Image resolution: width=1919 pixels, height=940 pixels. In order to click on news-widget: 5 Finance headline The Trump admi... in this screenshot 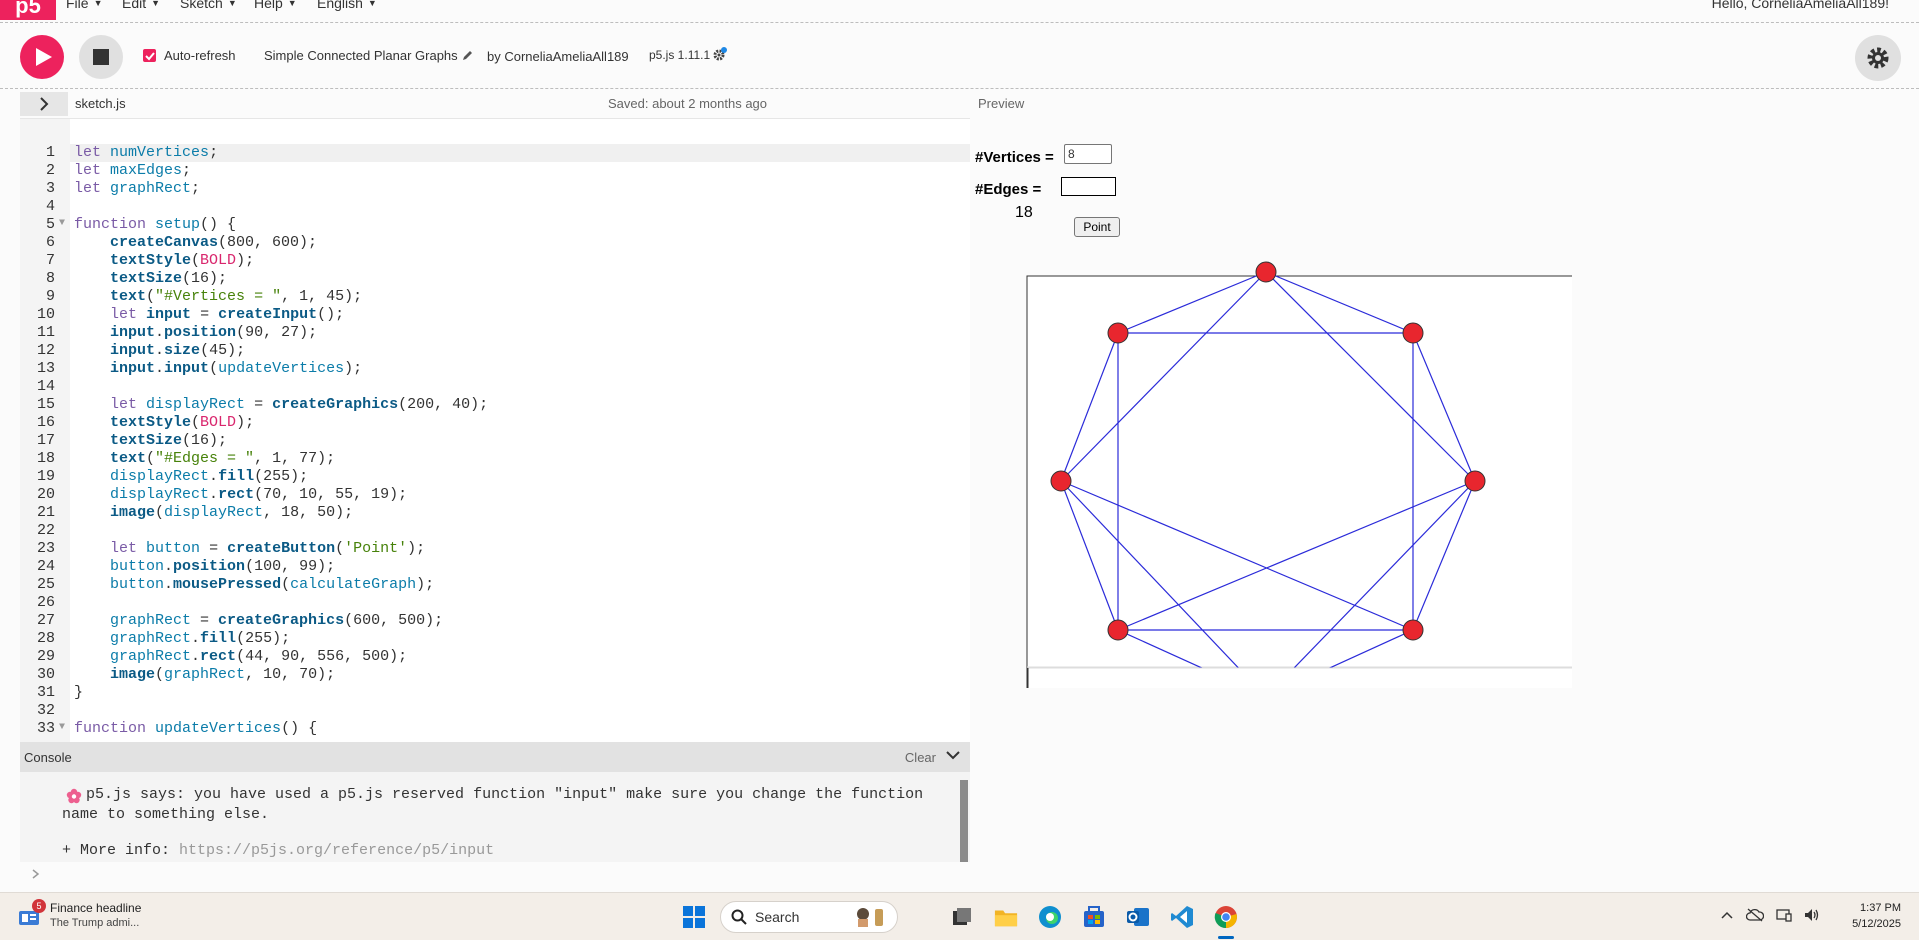, I will do `click(79, 914)`.